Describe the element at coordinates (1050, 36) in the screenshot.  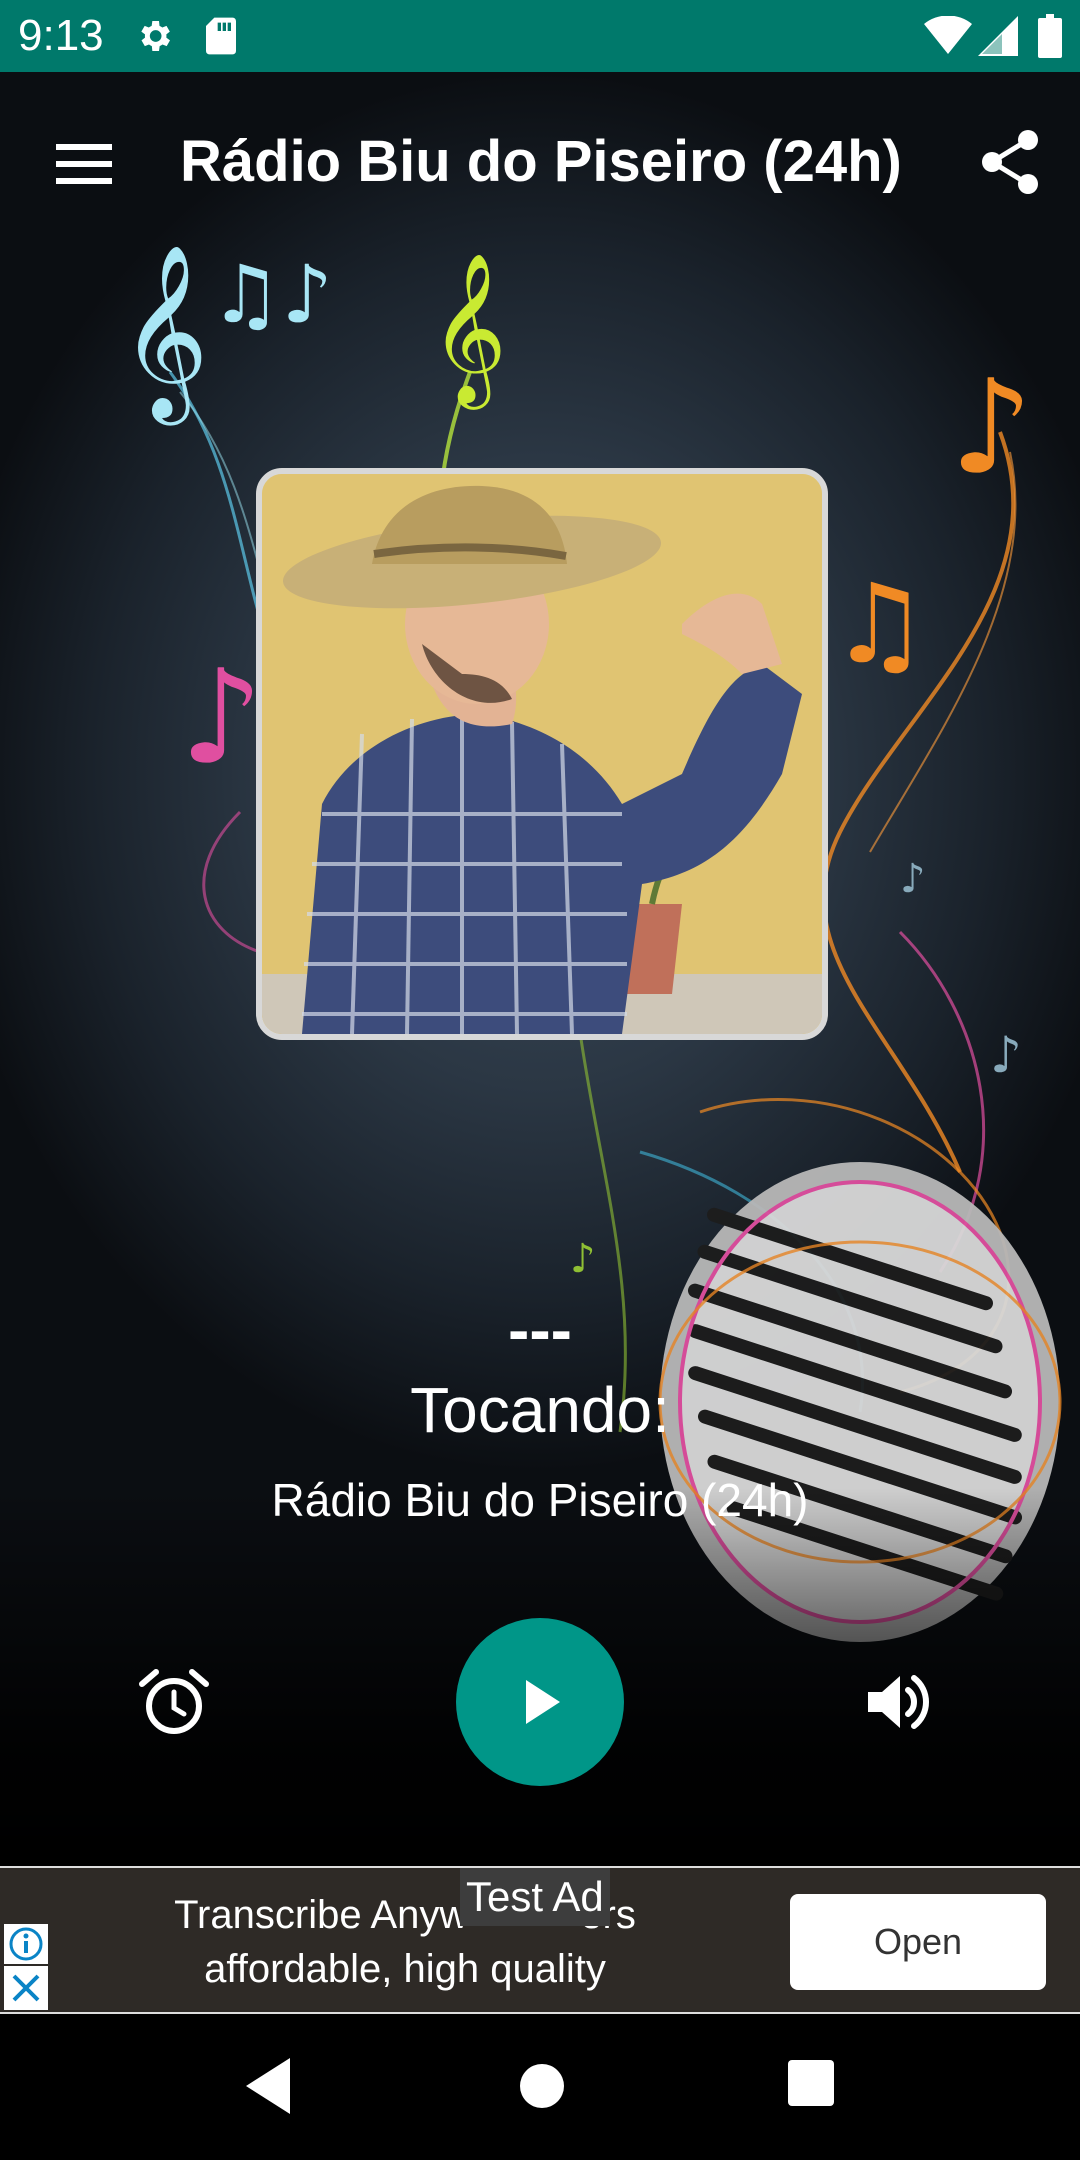
I see `battery-icon` at that location.